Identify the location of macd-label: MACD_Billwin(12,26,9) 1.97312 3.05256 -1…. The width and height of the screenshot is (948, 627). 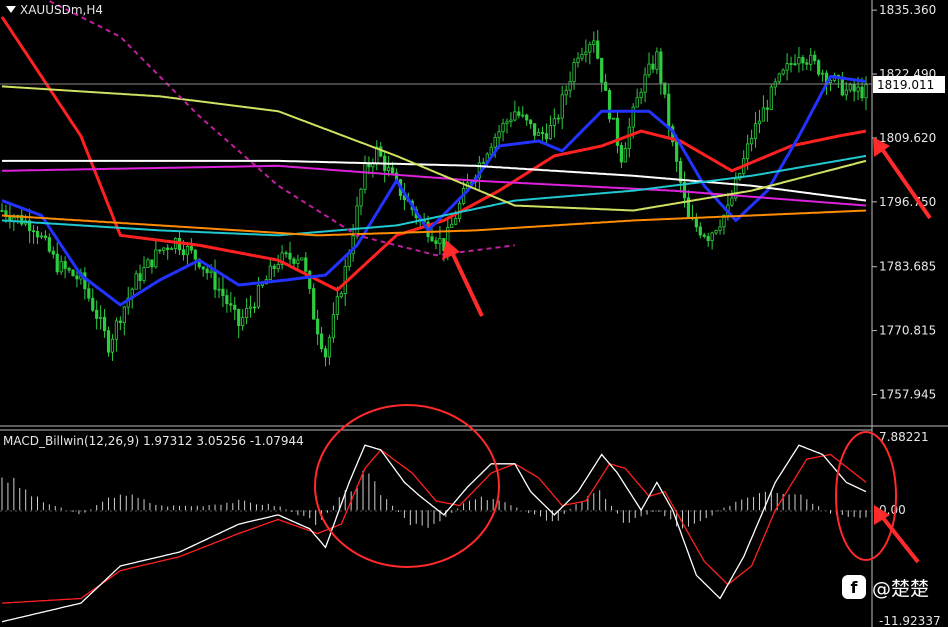
(153, 441).